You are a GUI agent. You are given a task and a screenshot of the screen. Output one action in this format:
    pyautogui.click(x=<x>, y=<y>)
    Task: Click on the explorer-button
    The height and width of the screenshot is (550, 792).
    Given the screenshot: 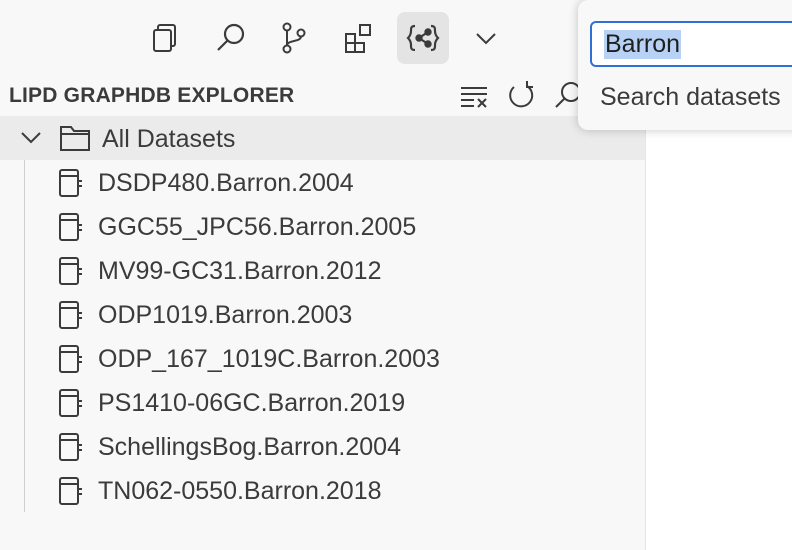 What is the action you would take?
    pyautogui.click(x=166, y=38)
    